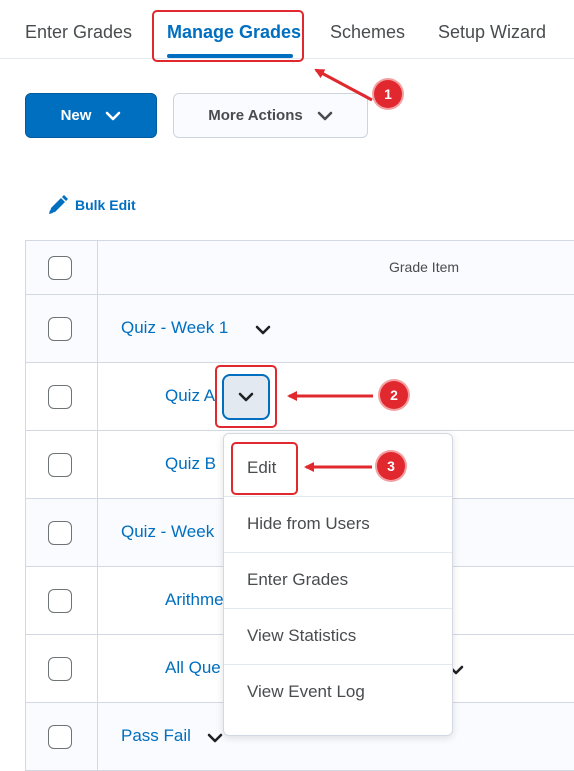 This screenshot has height=771, width=574. I want to click on arrow-icon, so click(343, 85).